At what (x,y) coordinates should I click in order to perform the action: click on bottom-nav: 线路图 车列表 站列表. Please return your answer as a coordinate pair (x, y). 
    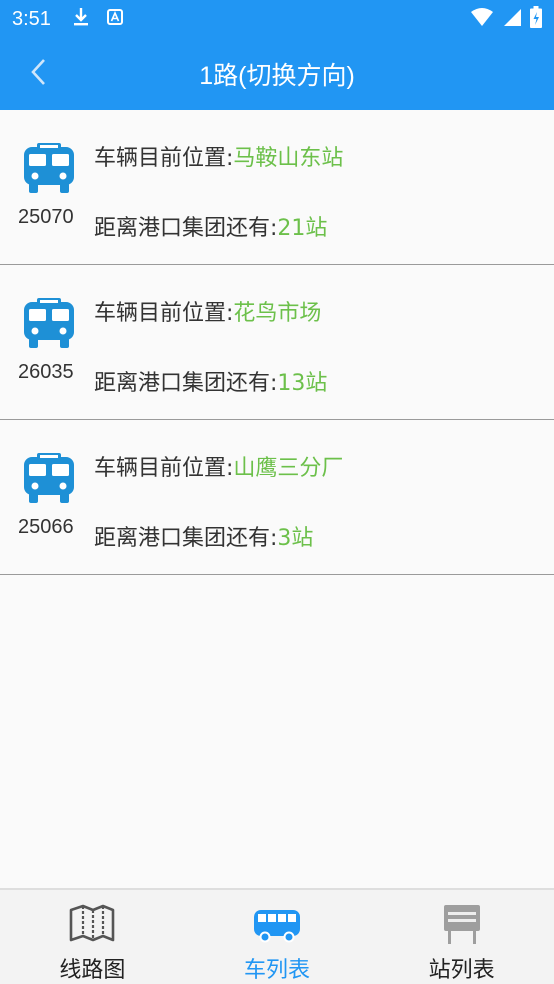
    Looking at the image, I should click on (277, 936).